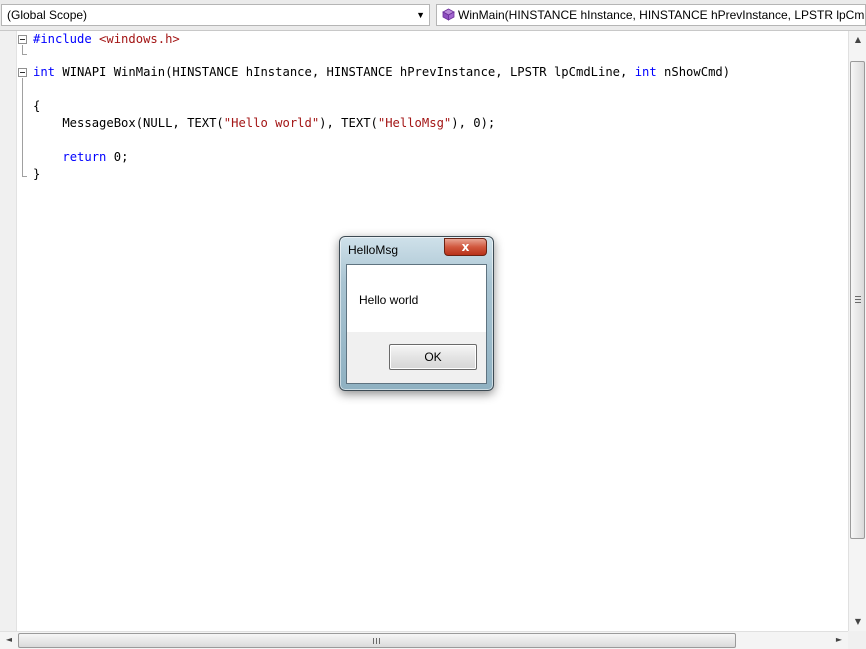  What do you see at coordinates (839, 640) in the screenshot?
I see `scroll-right-button: ►` at bounding box center [839, 640].